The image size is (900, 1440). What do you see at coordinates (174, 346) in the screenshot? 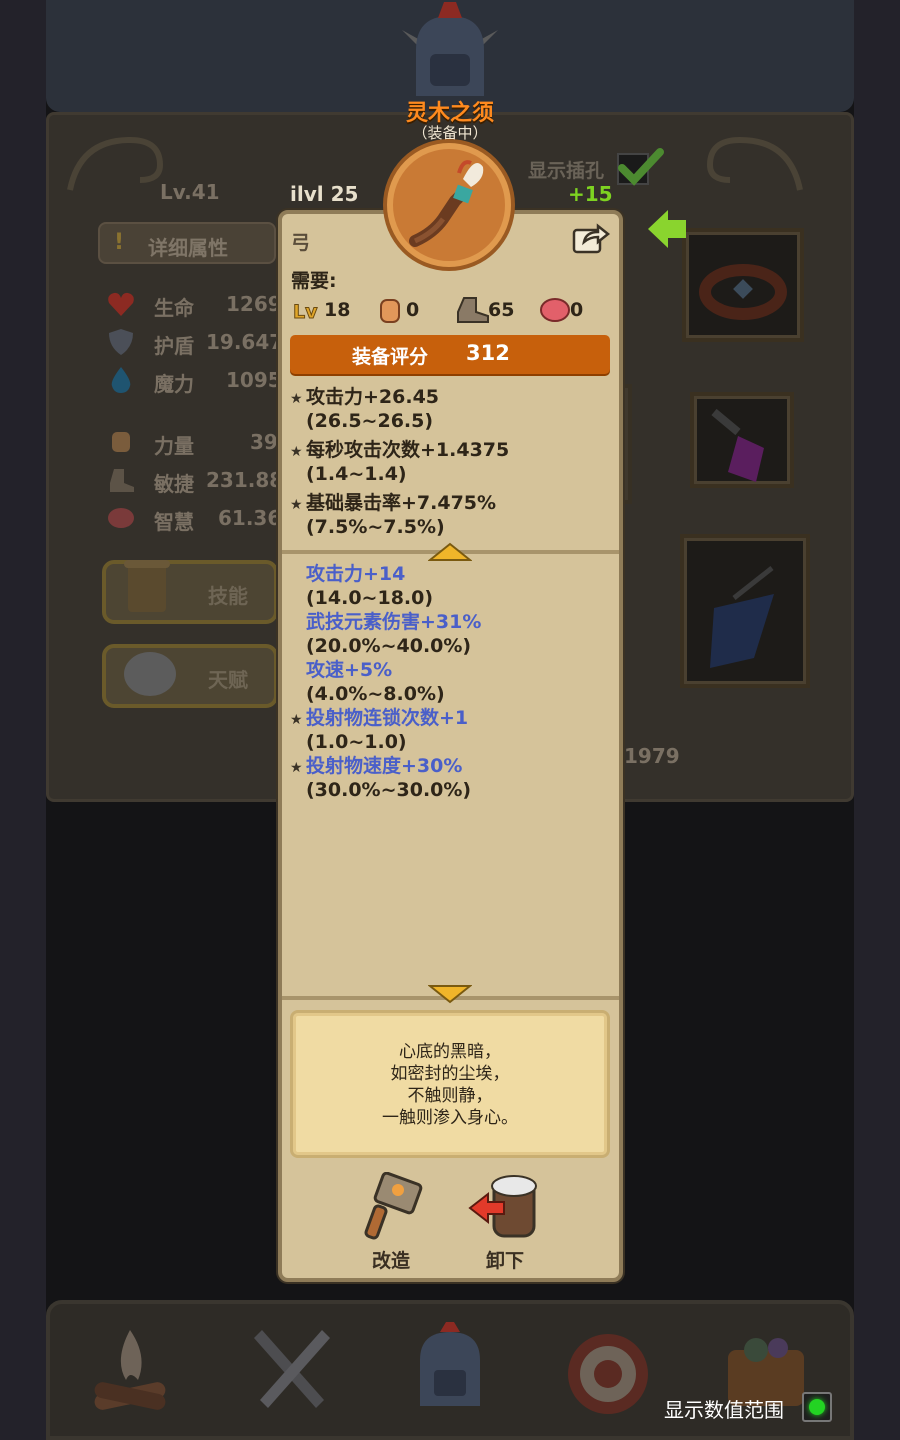
I see `stat-shield-label: 护盾` at bounding box center [174, 346].